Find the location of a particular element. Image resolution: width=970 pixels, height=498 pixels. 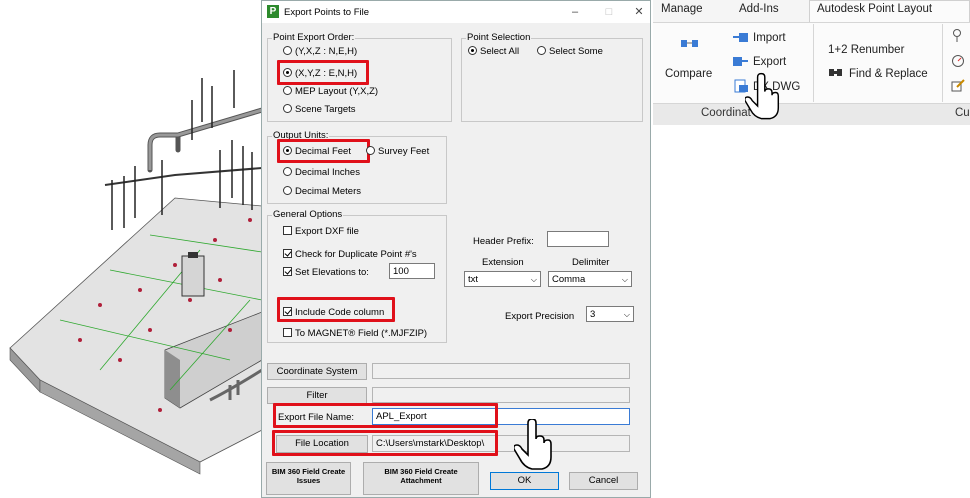

elevation-input: 100 is located at coordinates (412, 271).